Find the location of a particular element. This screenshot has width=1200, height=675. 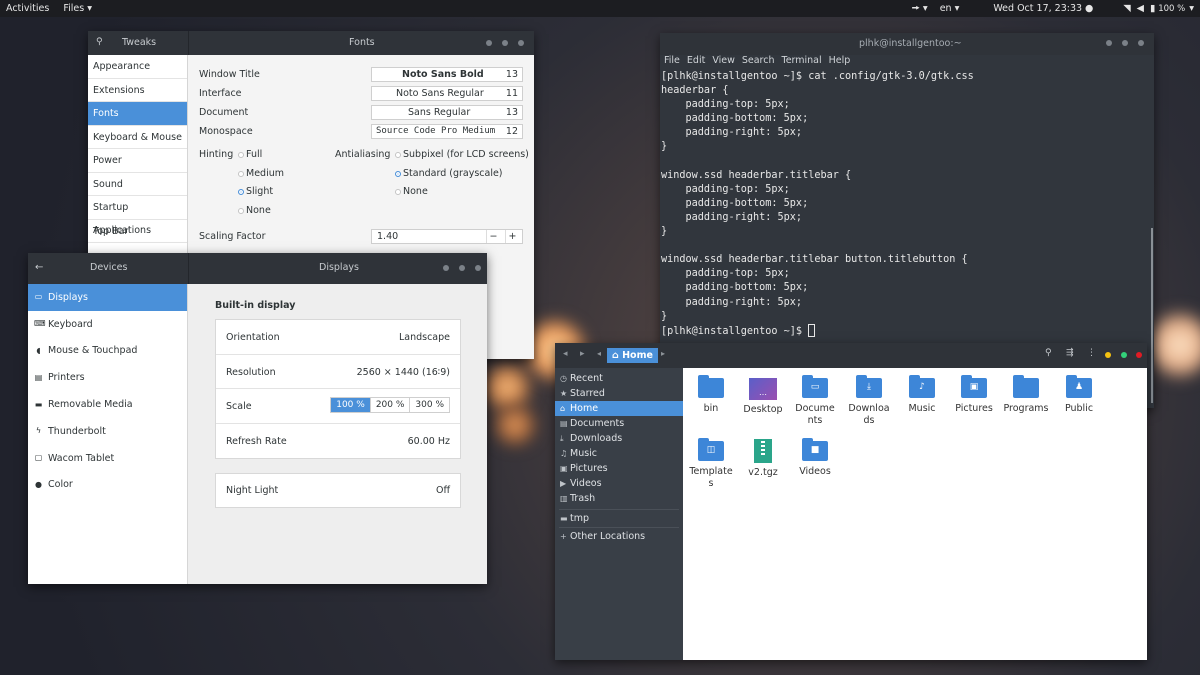

sidebar-item-startup-applications: Startup Applications is located at coordinates (137, 216).